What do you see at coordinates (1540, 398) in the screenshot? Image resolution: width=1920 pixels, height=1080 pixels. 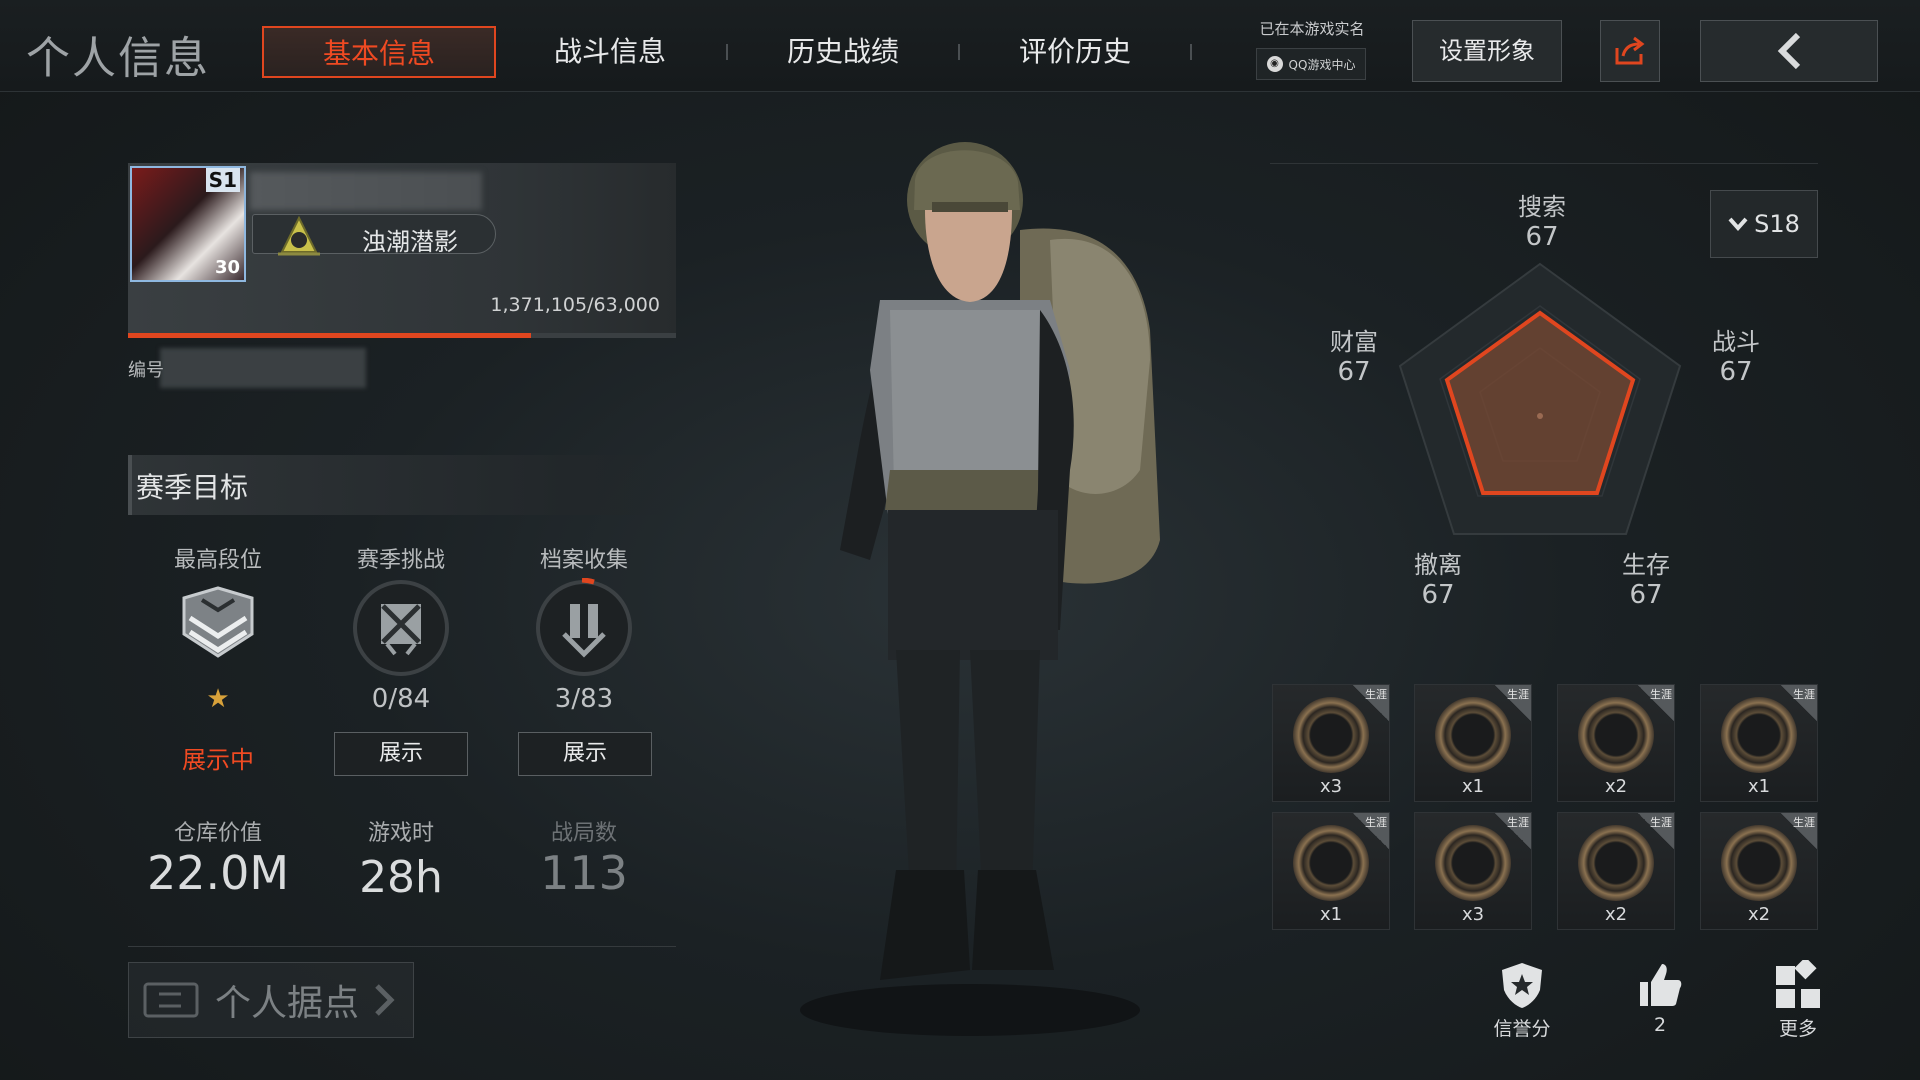 I see `radar-chart` at bounding box center [1540, 398].